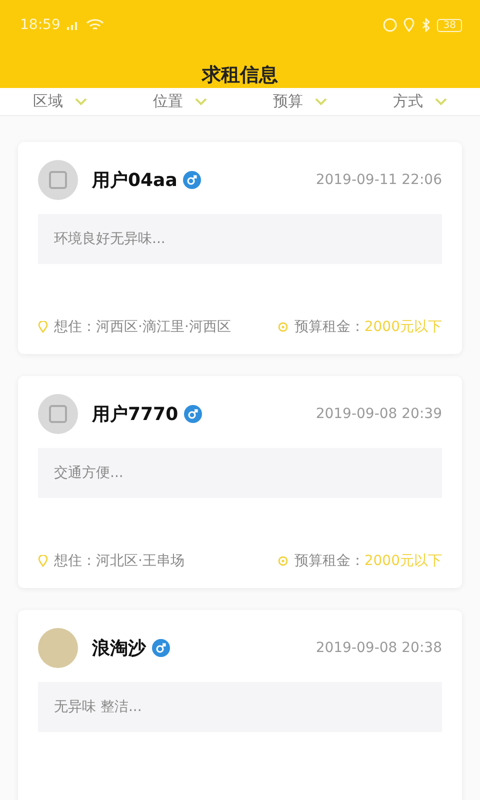 This screenshot has width=480, height=800. I want to click on location-icon, so click(409, 25).